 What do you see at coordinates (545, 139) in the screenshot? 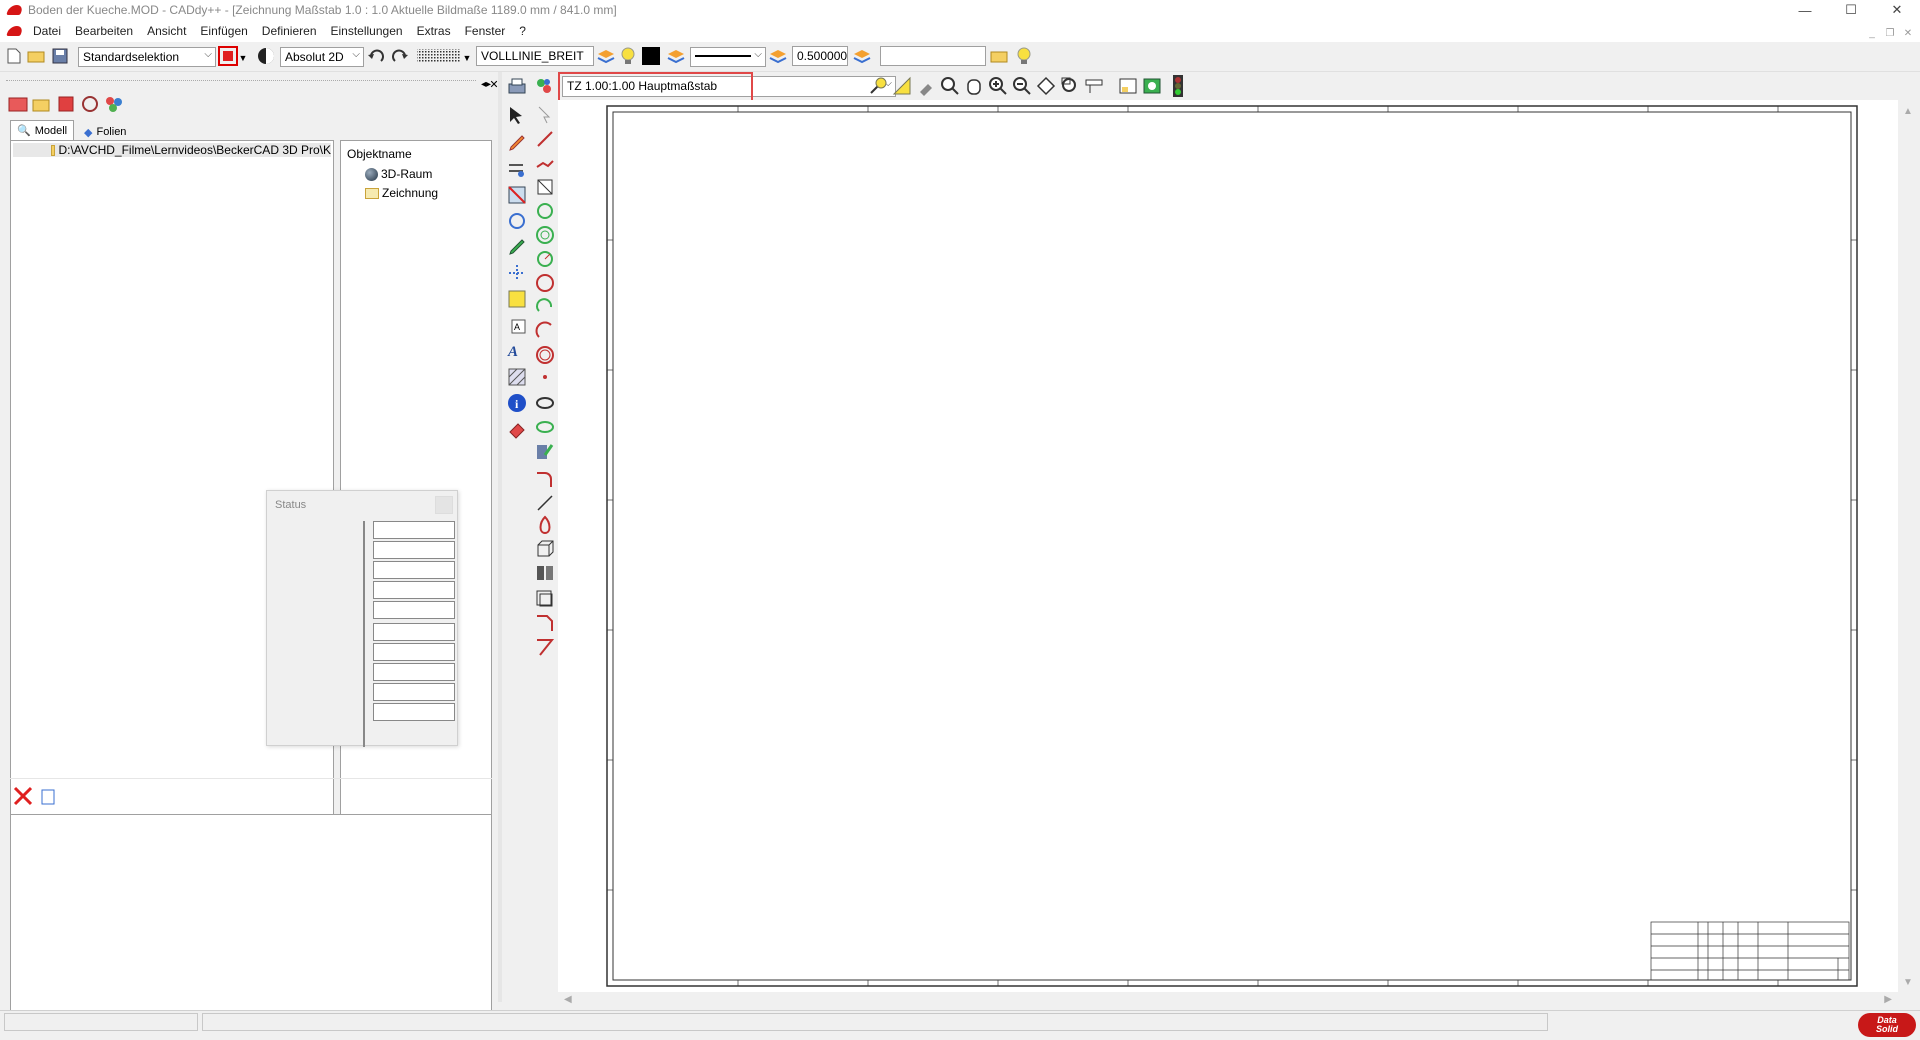
I see `line-icon` at bounding box center [545, 139].